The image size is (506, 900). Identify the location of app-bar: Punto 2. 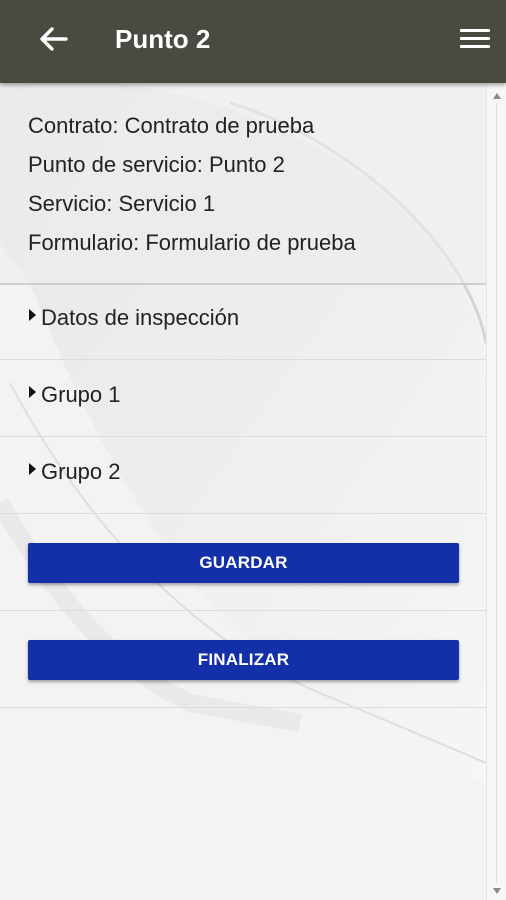
(253, 41).